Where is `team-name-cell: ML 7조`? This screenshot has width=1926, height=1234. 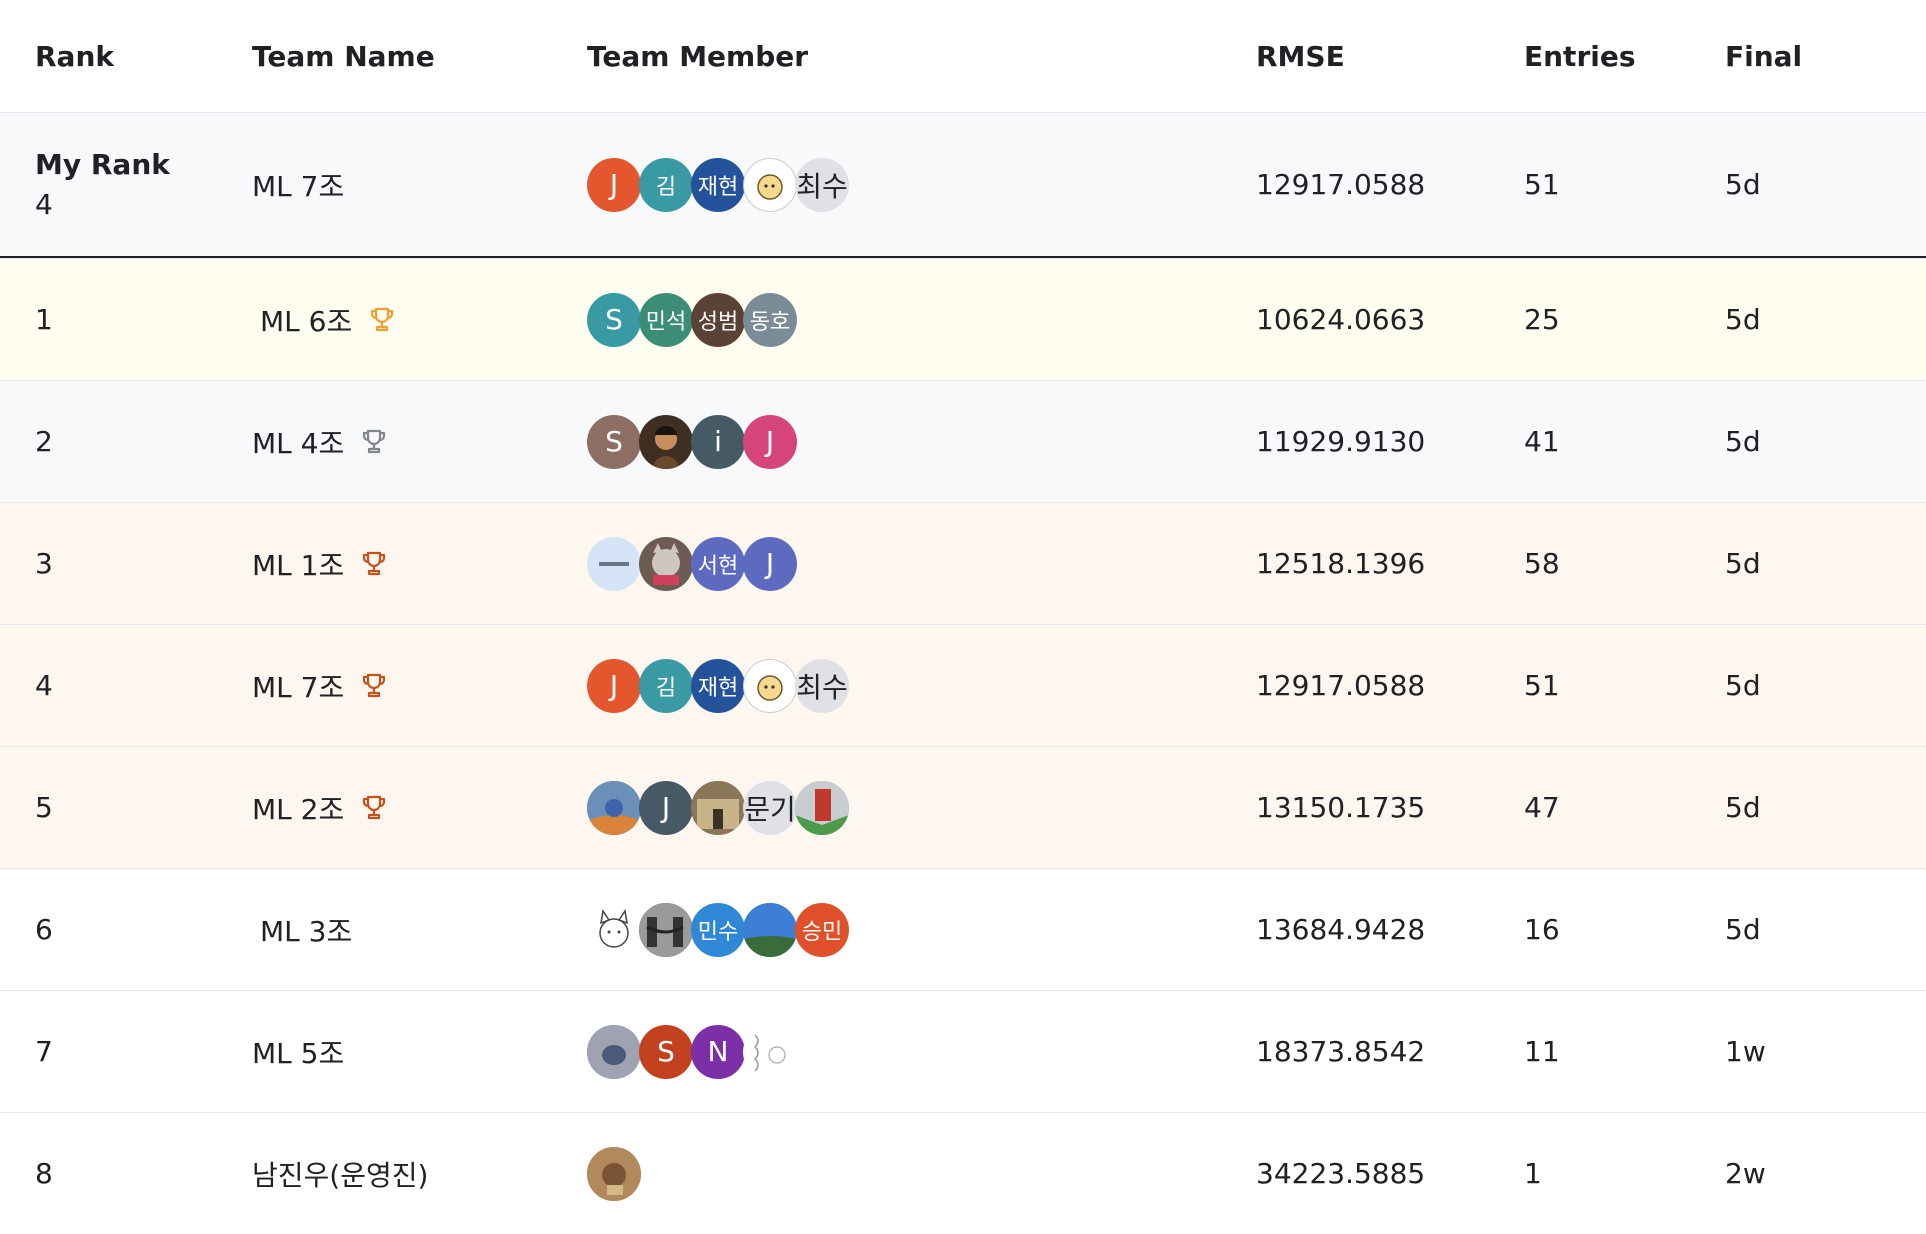
team-name-cell: ML 7조 is located at coordinates (319, 685).